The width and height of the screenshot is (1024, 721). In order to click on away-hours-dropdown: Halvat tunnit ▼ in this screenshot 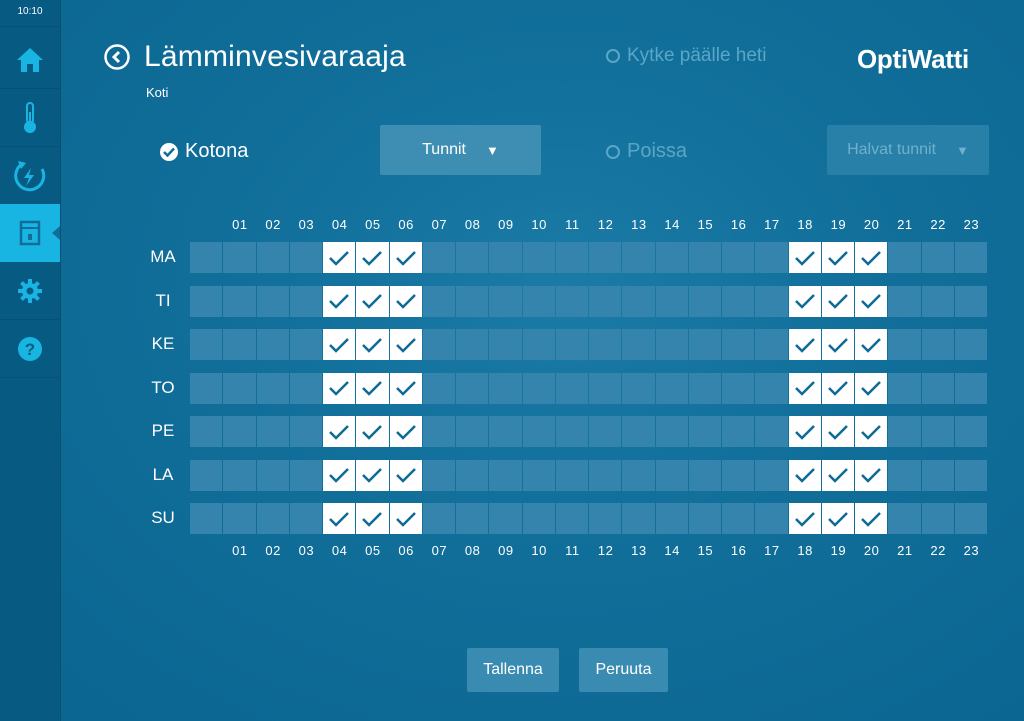, I will do `click(908, 150)`.